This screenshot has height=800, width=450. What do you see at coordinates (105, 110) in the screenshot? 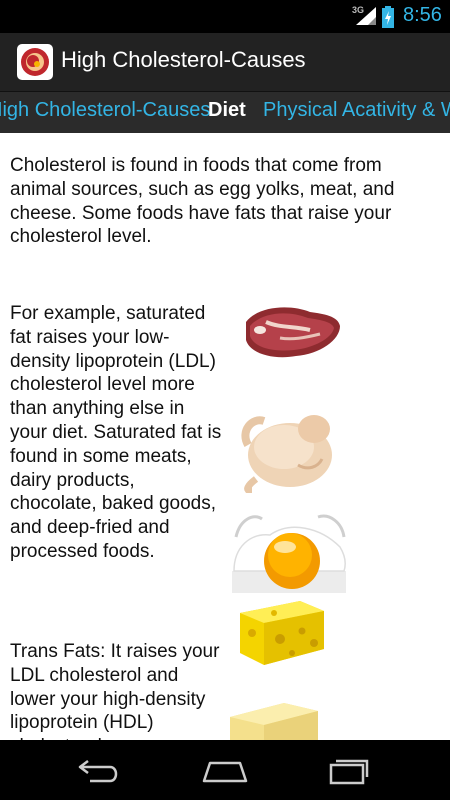
I see `tab-high-cholesterol-causes: High Cholesterol-Causes` at bounding box center [105, 110].